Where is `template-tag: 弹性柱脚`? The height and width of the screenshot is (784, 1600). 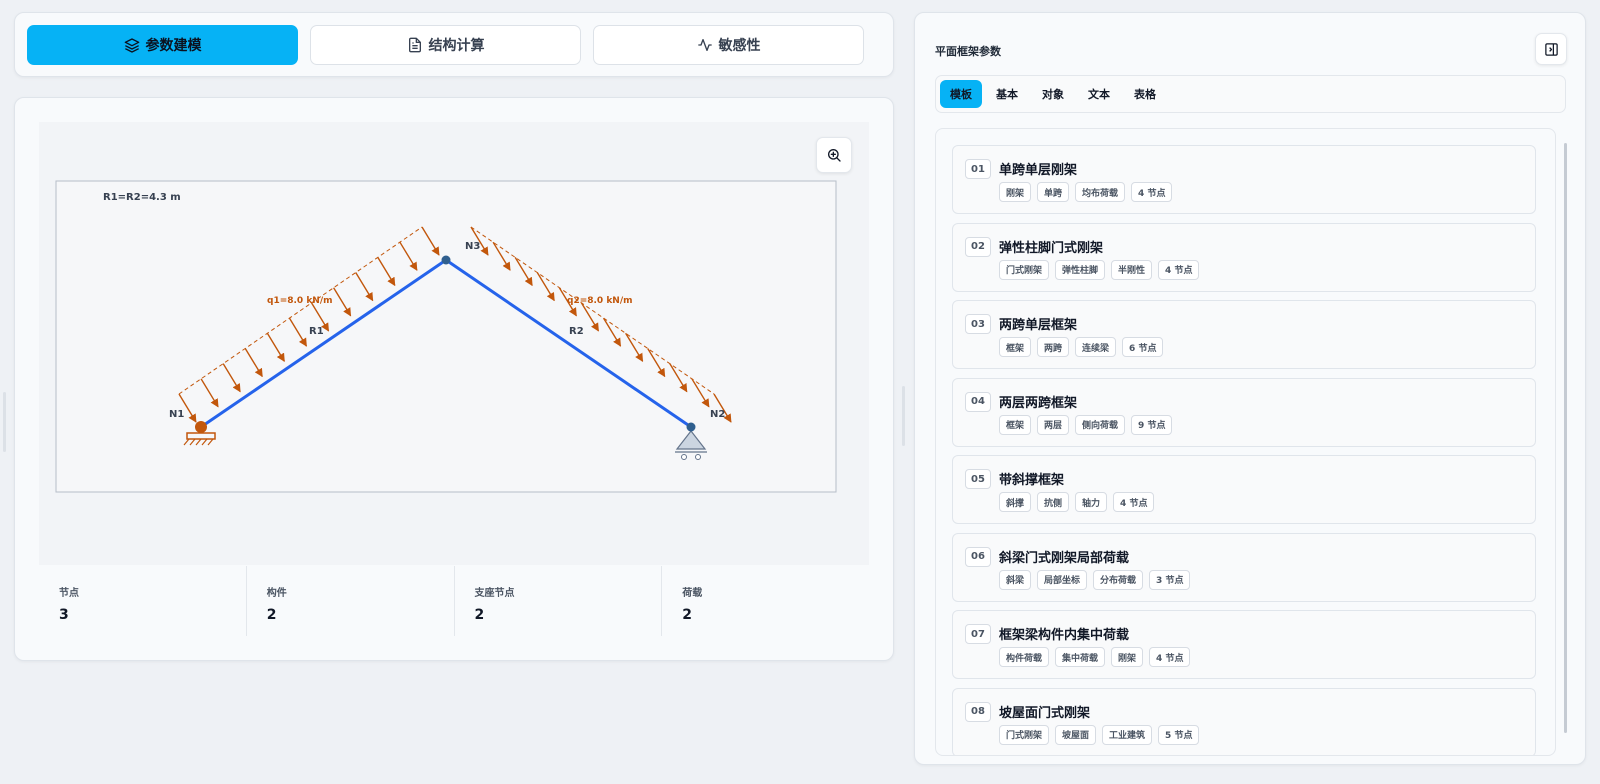 template-tag: 弹性柱脚 is located at coordinates (1080, 269).